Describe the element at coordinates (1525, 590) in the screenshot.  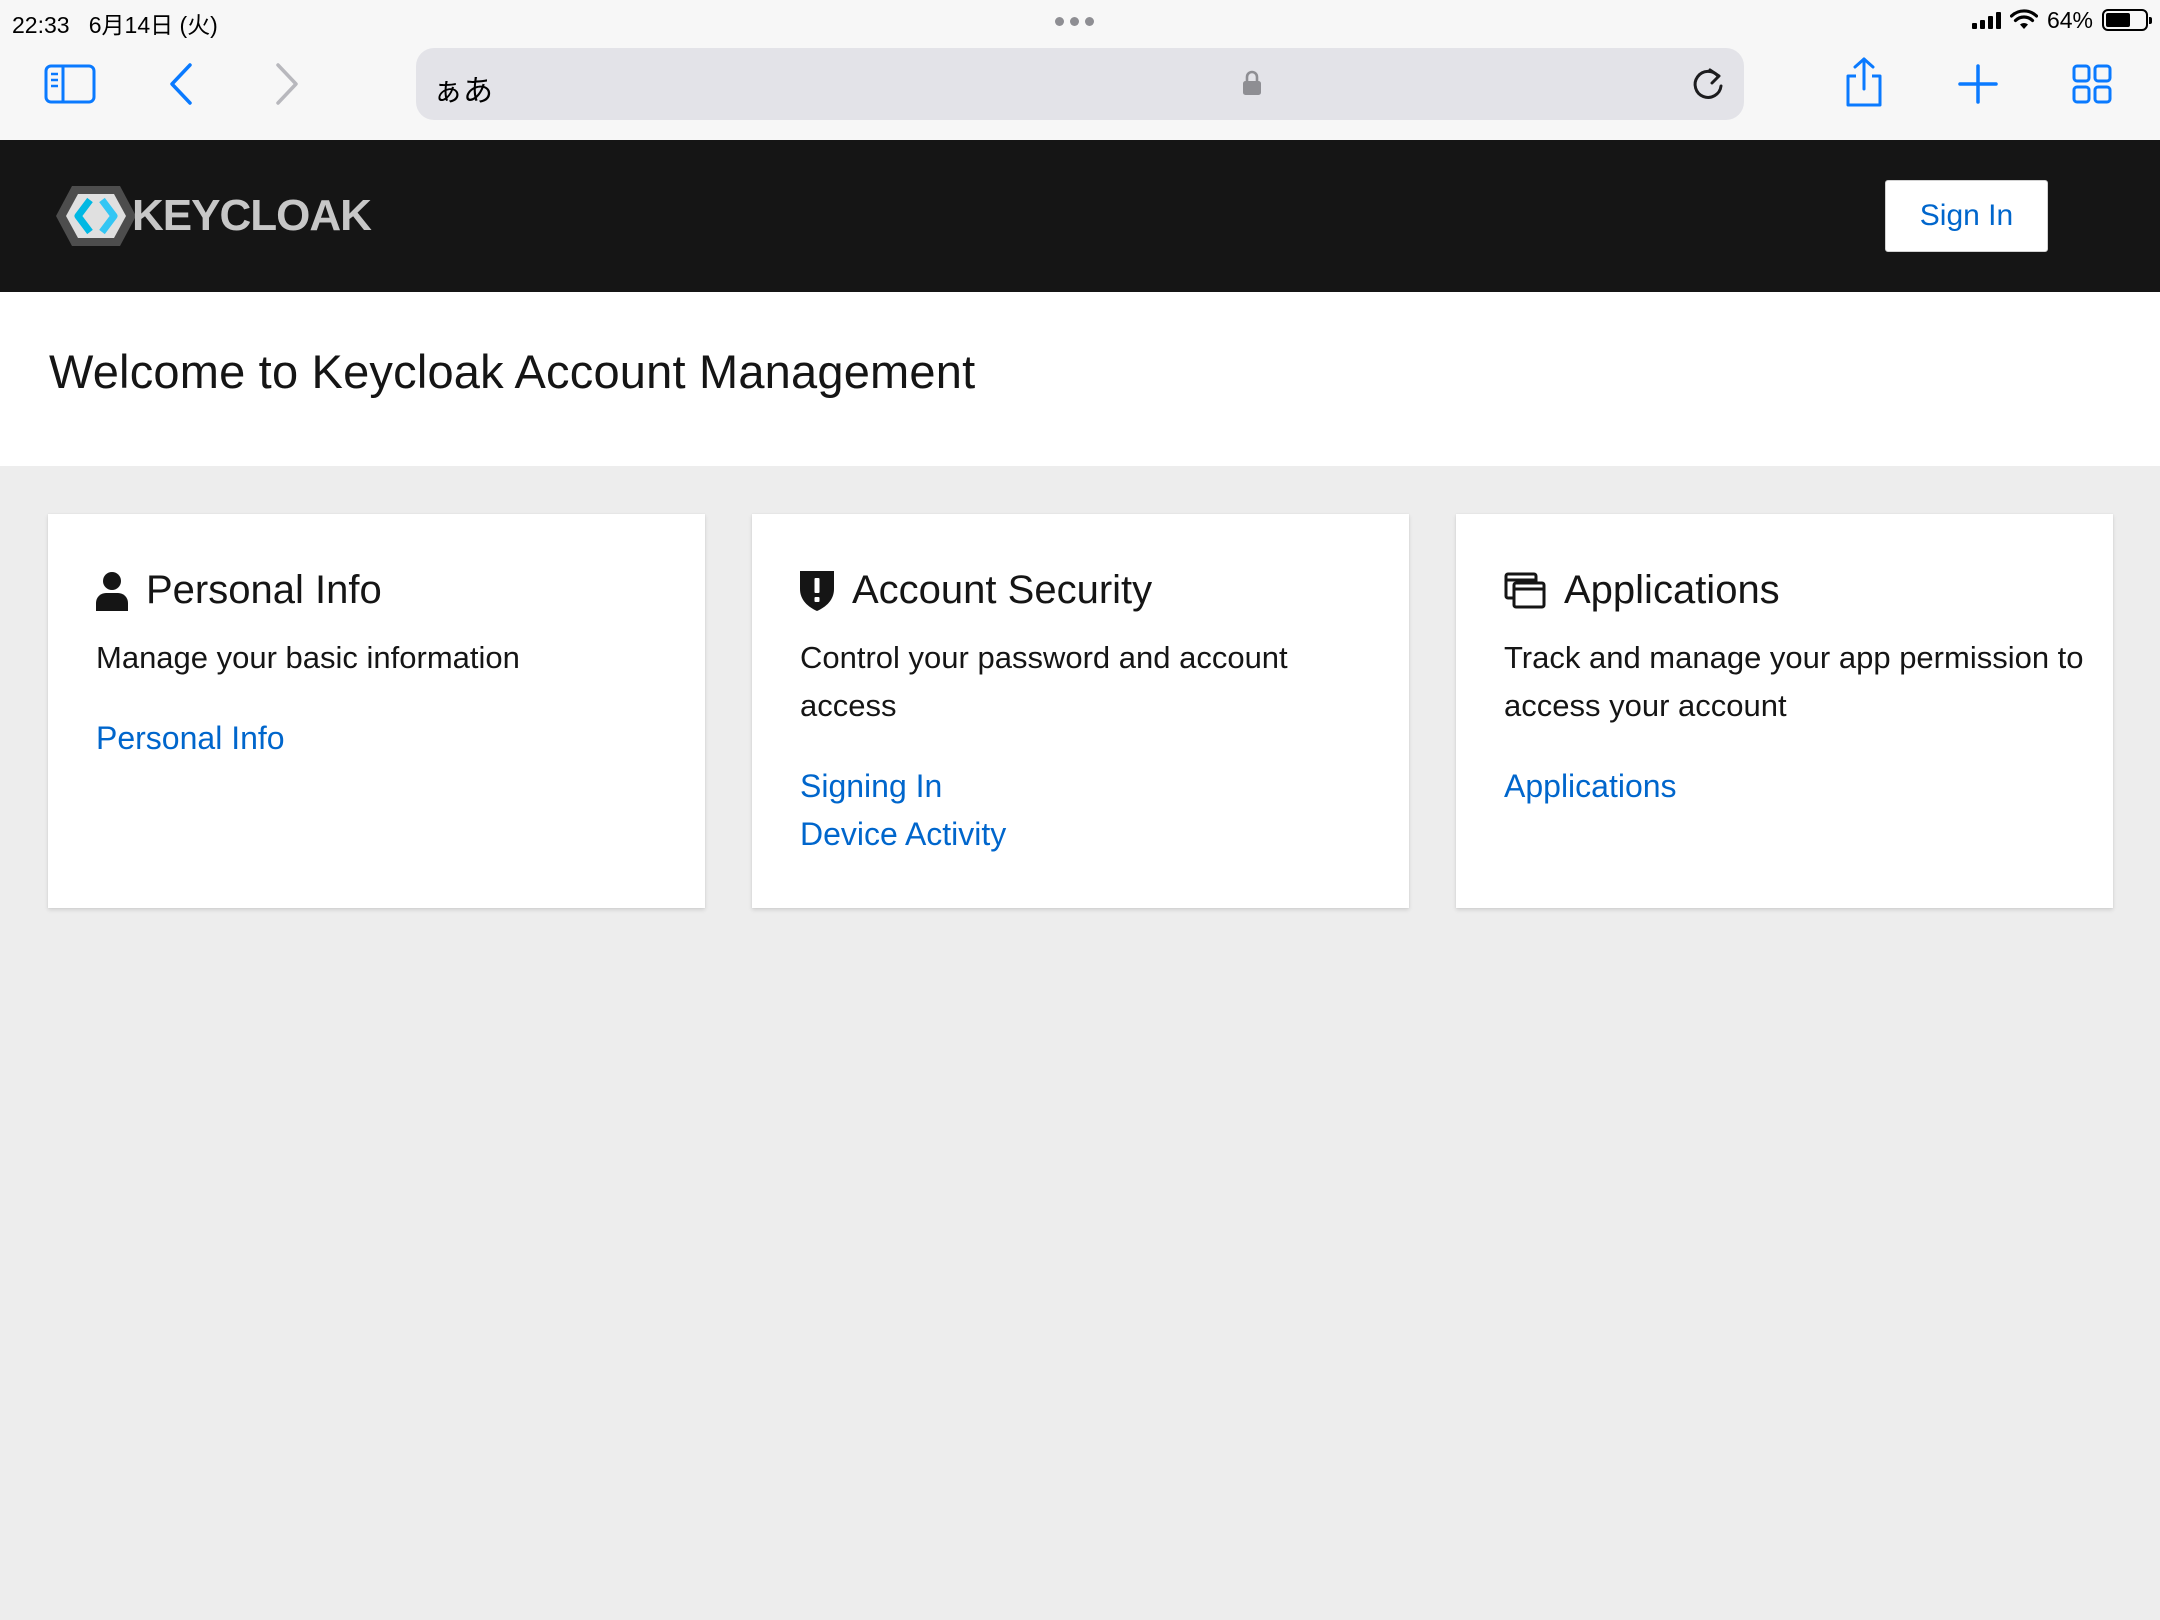
I see `applications-icon` at that location.